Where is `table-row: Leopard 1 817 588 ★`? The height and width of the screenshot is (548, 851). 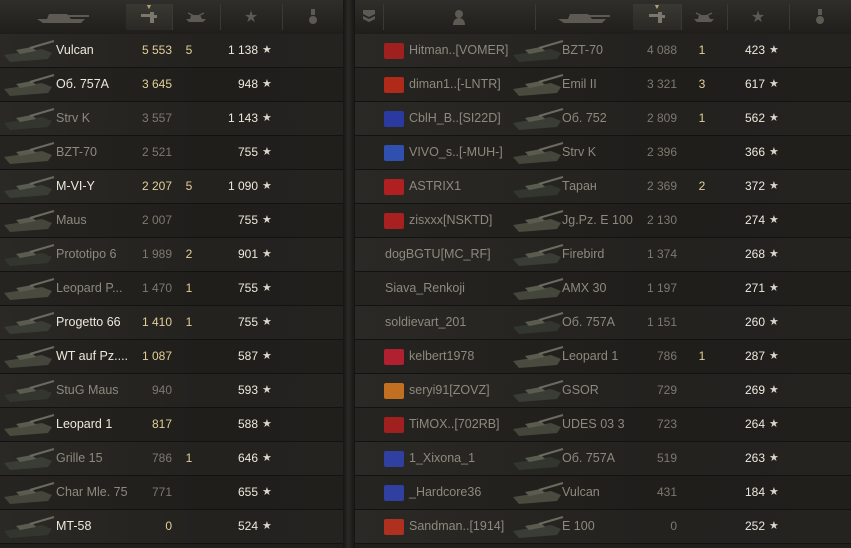
table-row: Leopard 1 817 588 ★ is located at coordinates (171, 425).